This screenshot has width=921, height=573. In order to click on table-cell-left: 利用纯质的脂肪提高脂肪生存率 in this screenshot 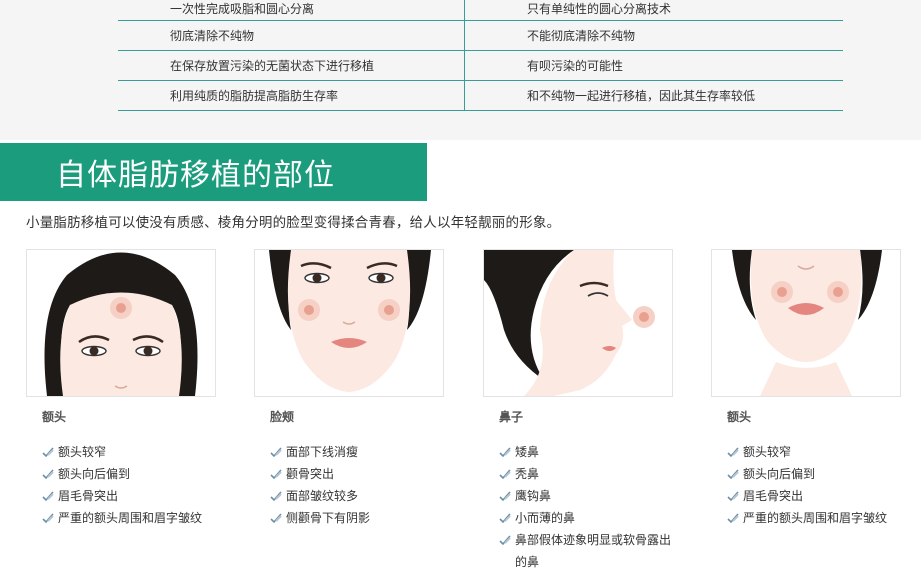, I will do `click(291, 95)`.